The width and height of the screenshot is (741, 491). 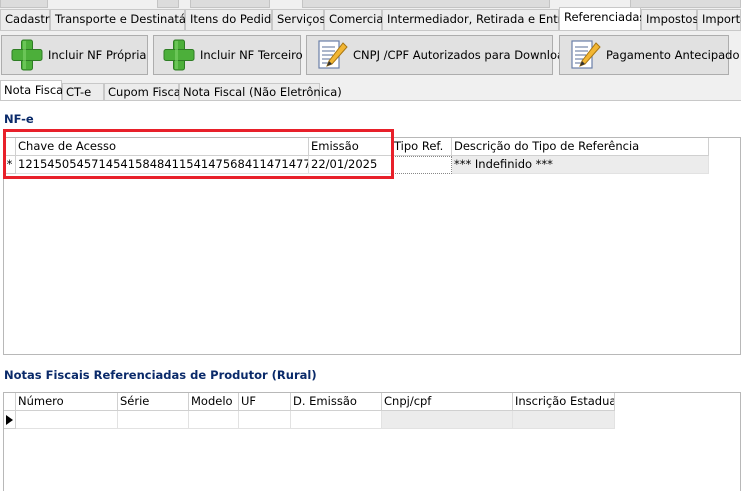 I want to click on tab-importacao: Importa, so click(x=719, y=19).